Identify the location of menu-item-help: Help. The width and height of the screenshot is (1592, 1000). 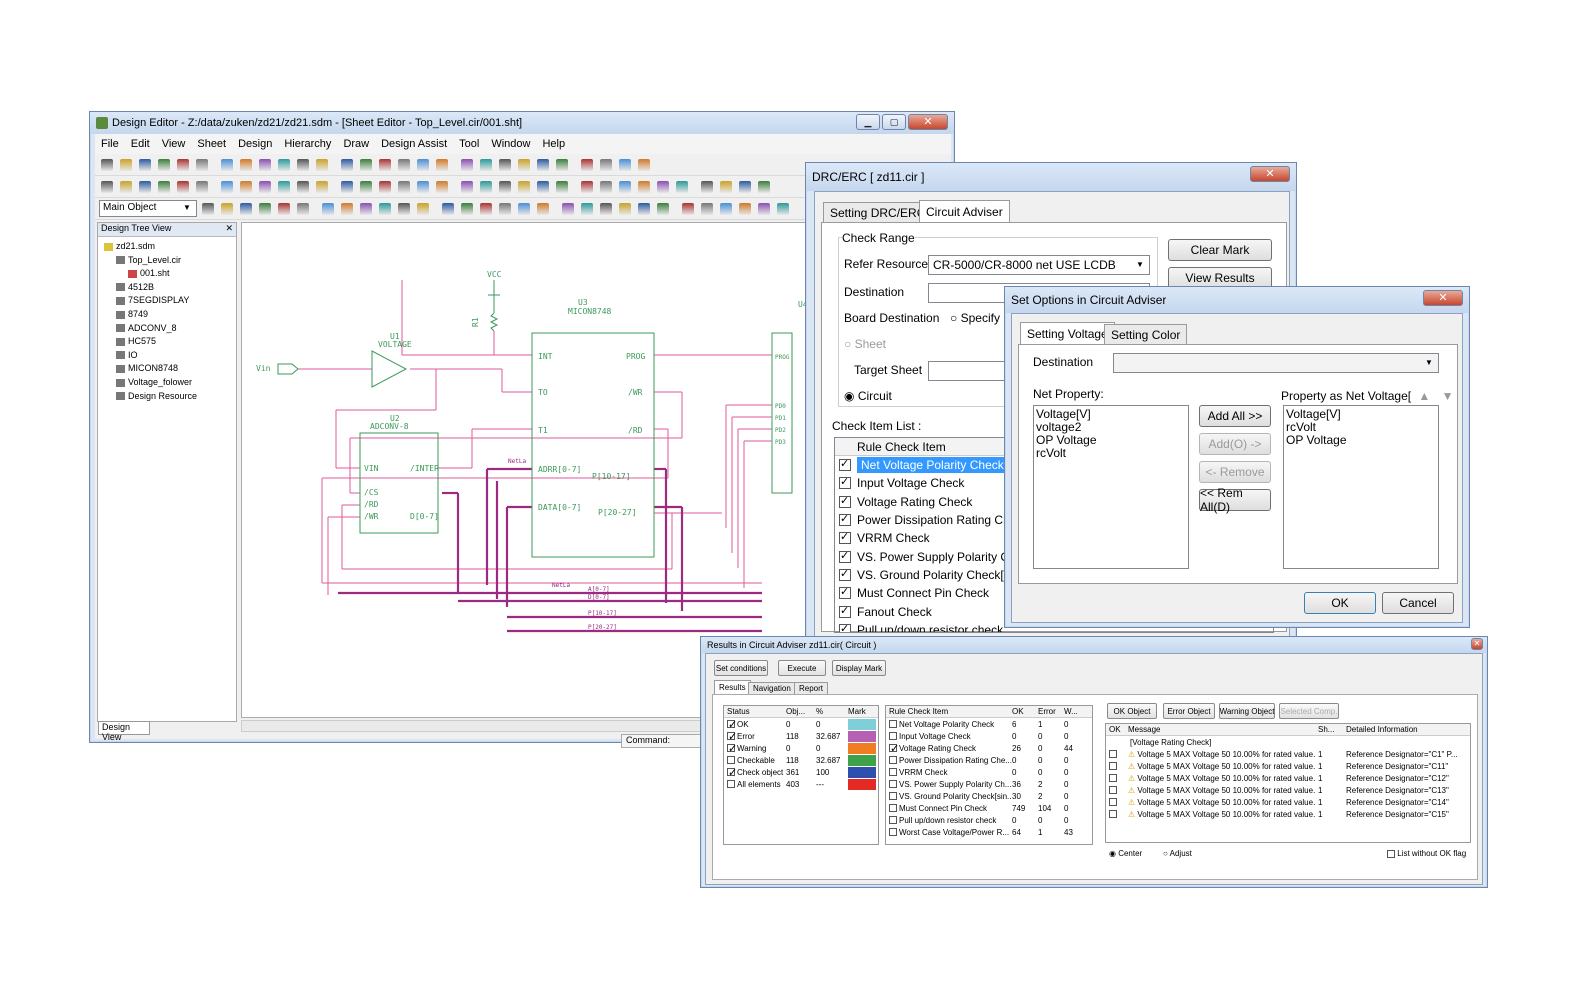
(553, 144).